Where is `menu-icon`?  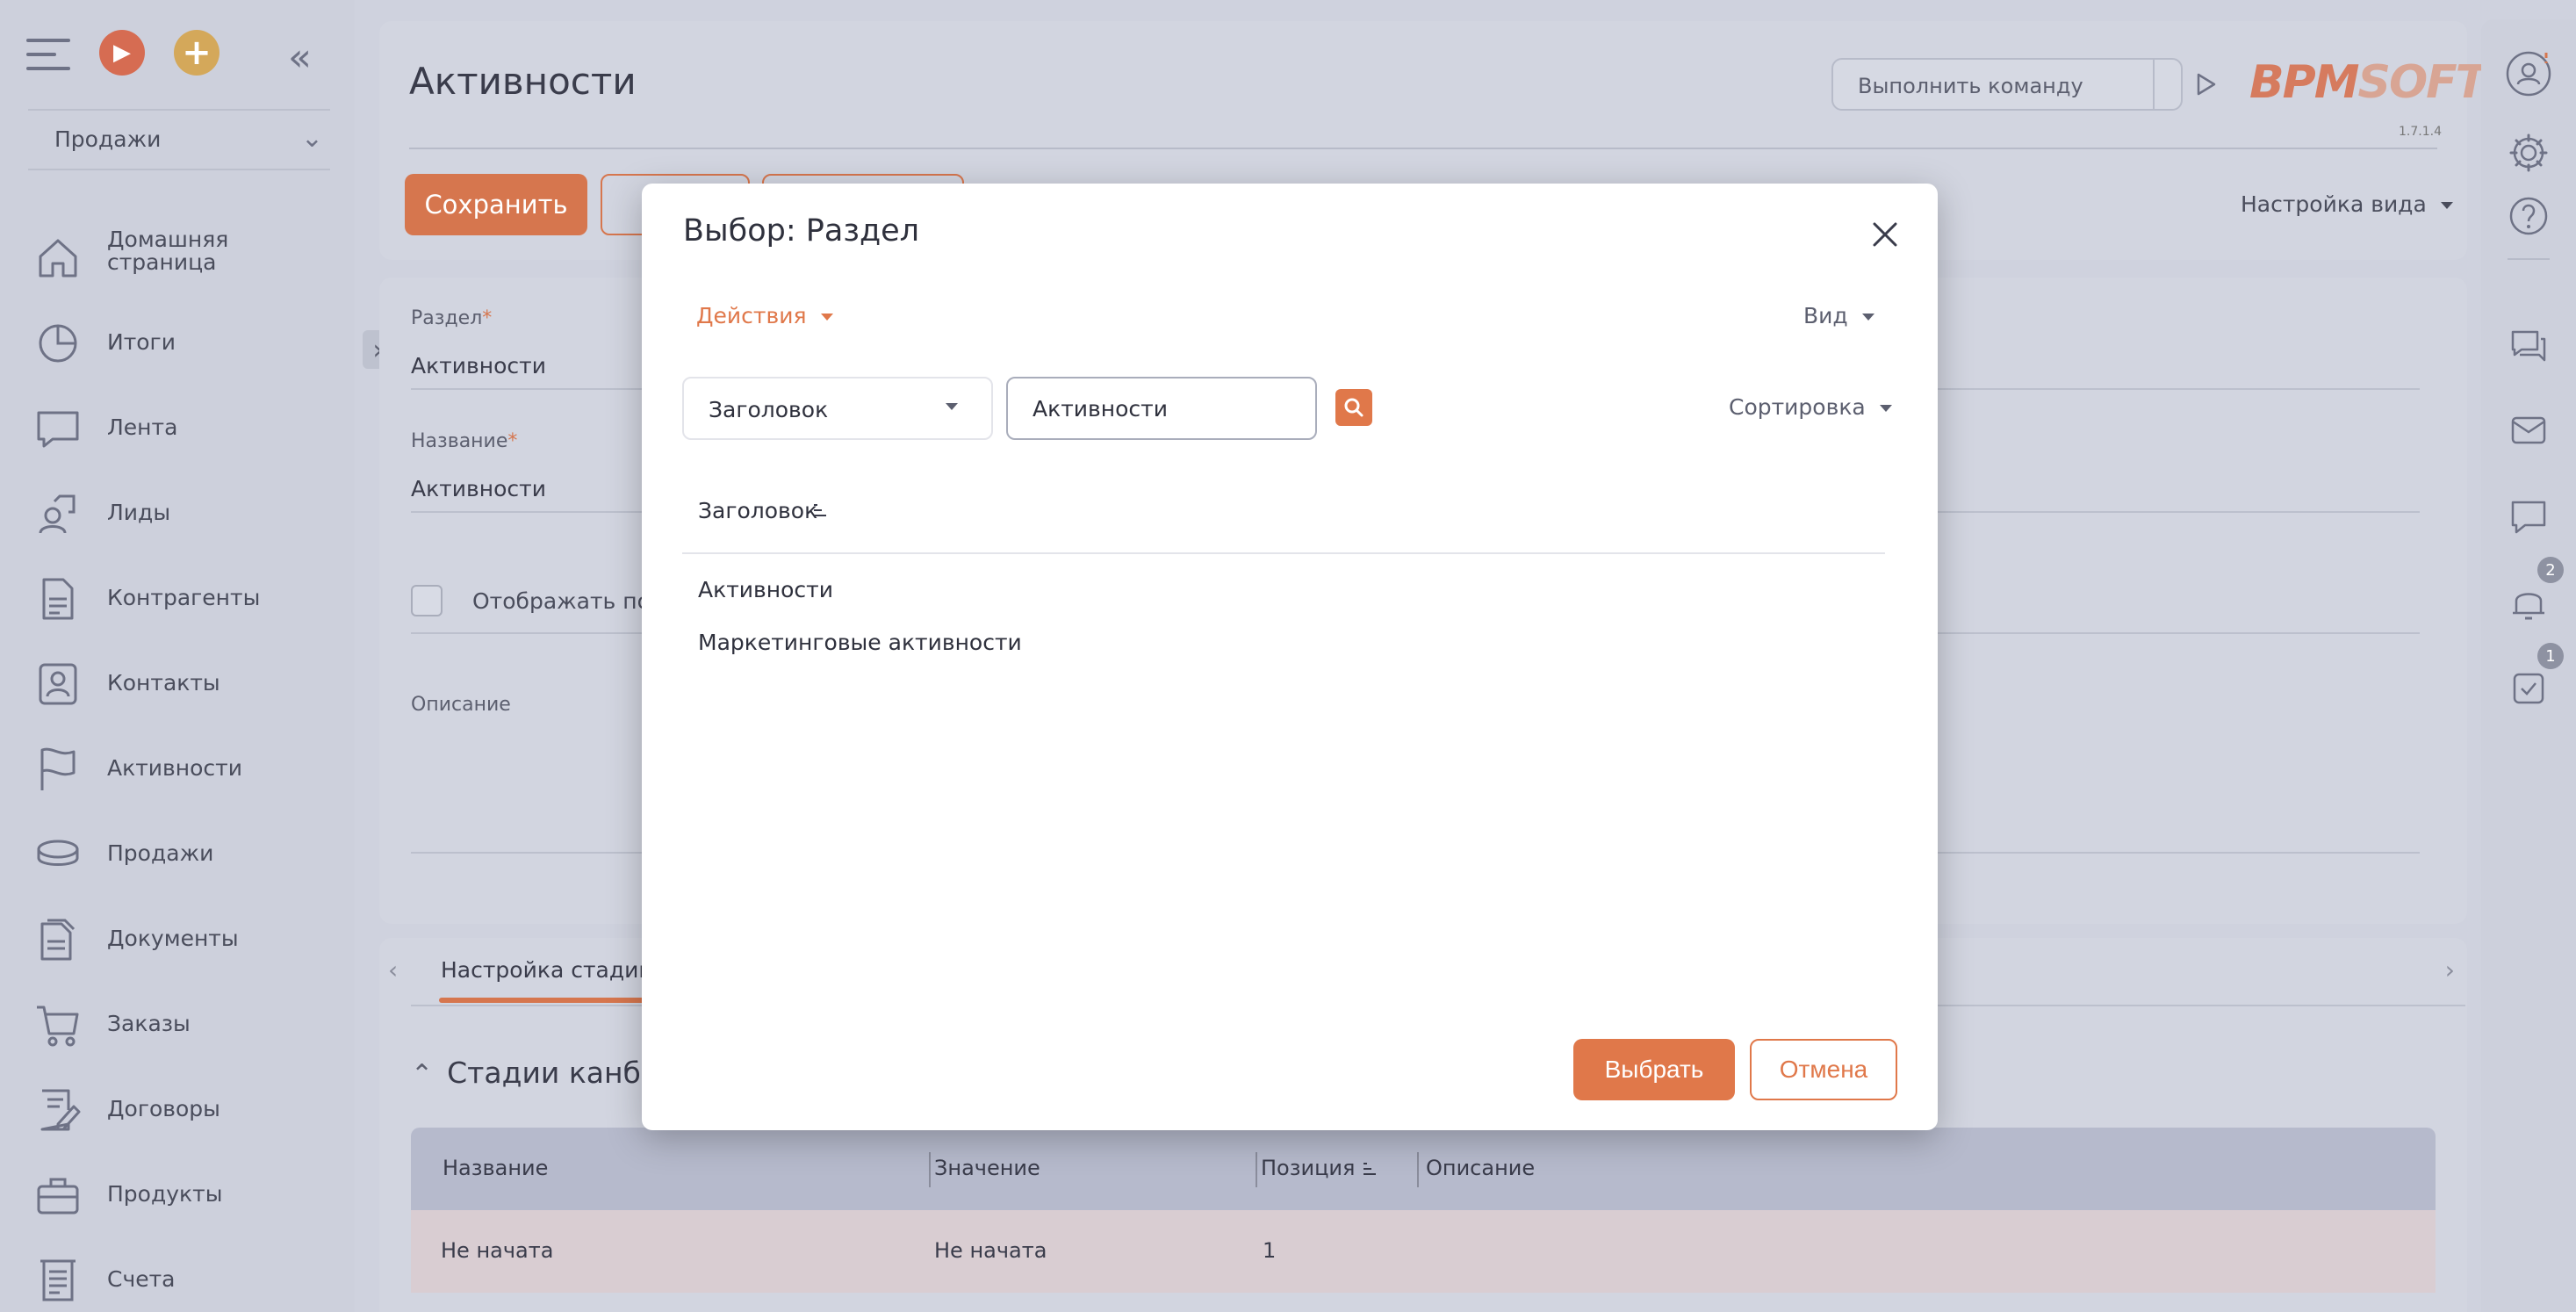
menu-icon is located at coordinates (48, 54).